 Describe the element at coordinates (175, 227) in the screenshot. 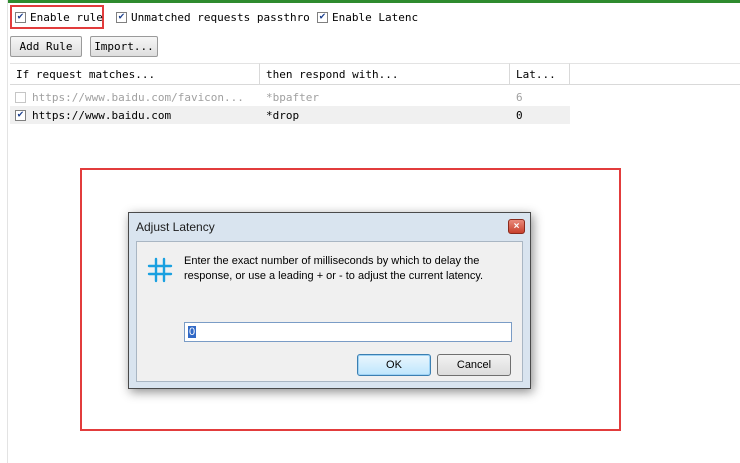

I see `dialog-title: Adjust Latency` at that location.